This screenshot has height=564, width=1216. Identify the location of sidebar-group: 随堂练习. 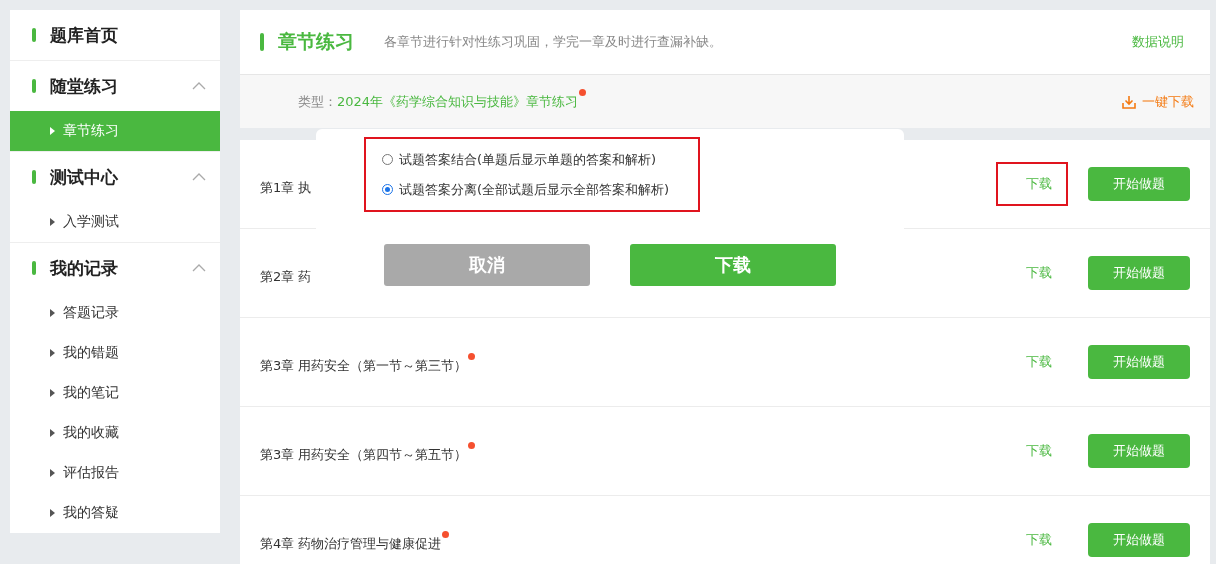
(115, 86).